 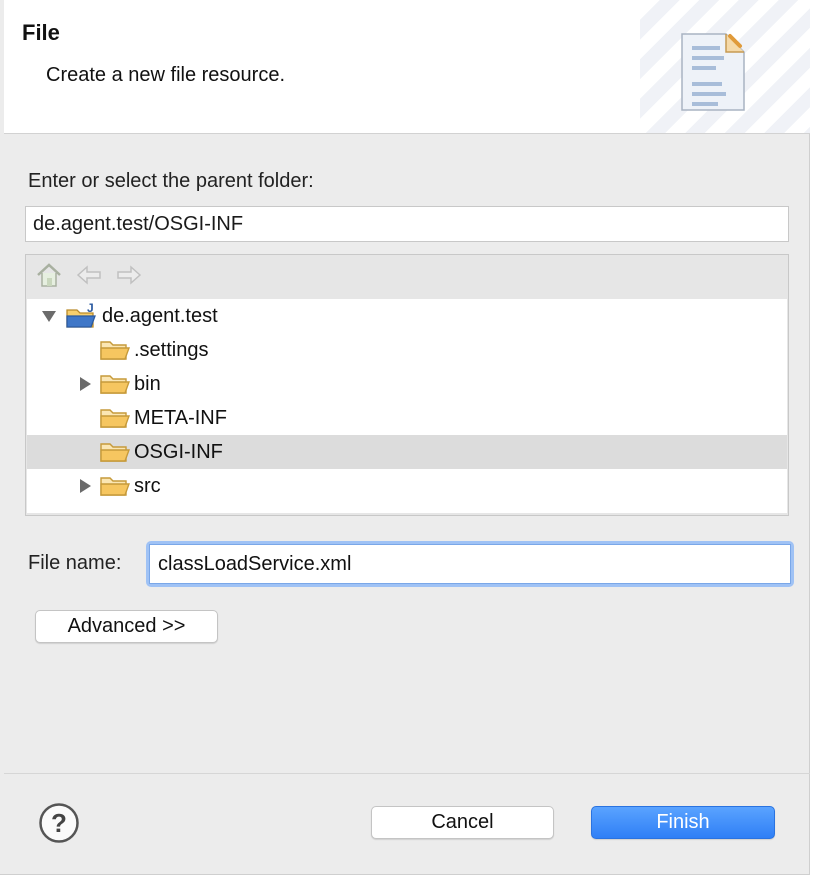 I want to click on tree-item-osgi-inf: OSGI-INF, so click(x=407, y=452).